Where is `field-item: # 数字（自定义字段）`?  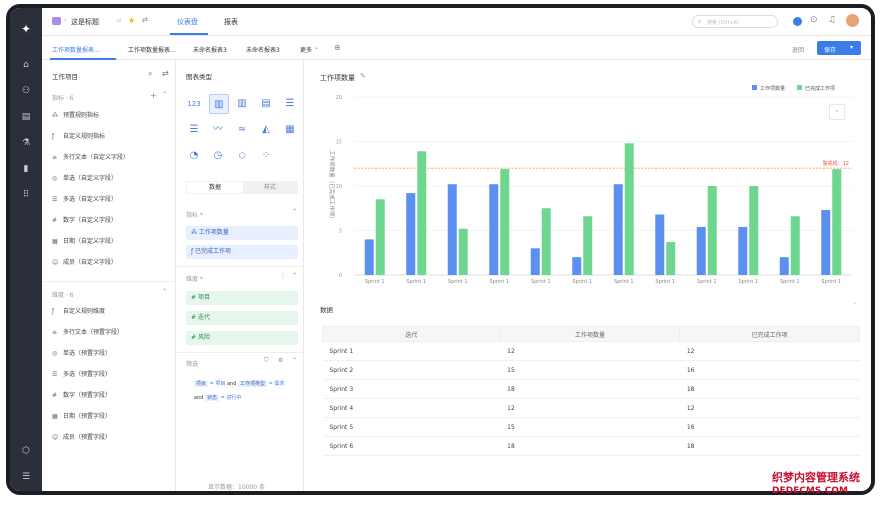
field-item: # 数字（自定义字段） is located at coordinates (84, 221).